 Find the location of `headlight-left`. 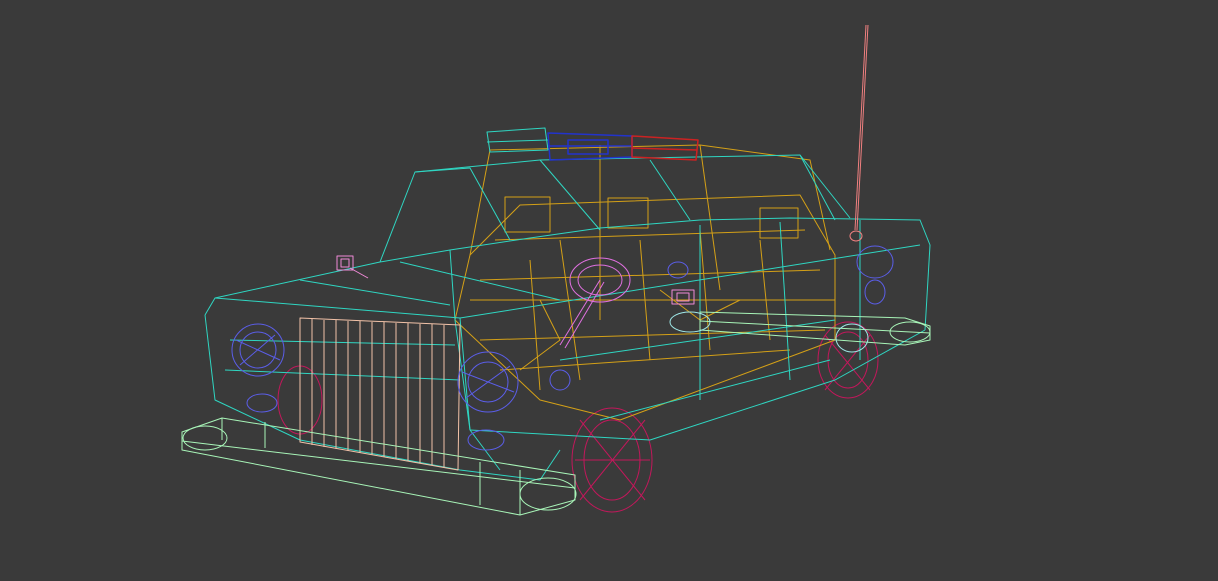

headlight-left is located at coordinates (258, 350).